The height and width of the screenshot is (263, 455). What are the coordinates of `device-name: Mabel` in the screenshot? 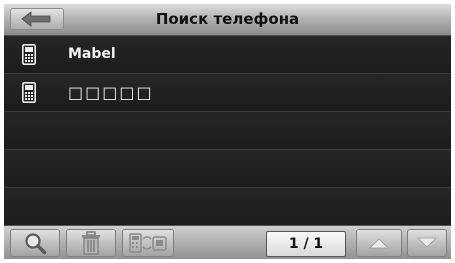 It's located at (92, 54).